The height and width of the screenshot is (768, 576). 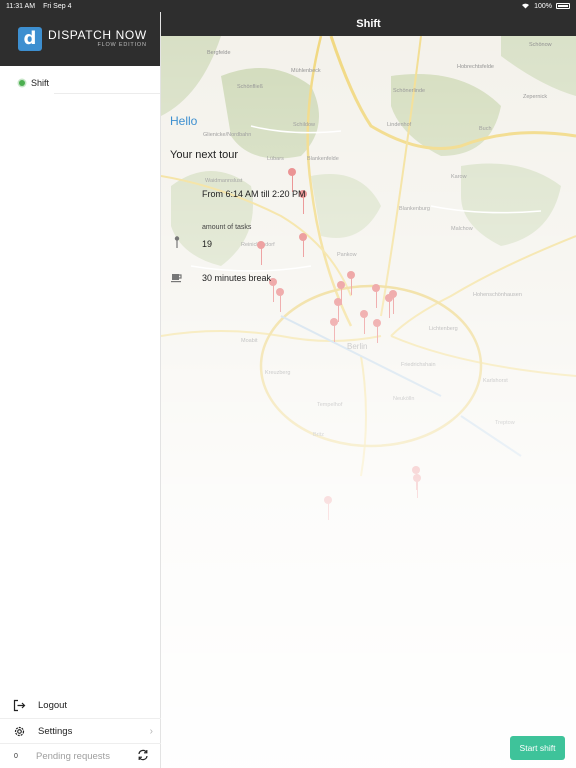 What do you see at coordinates (73, 756) in the screenshot?
I see `pending-label: Pending requests` at bounding box center [73, 756].